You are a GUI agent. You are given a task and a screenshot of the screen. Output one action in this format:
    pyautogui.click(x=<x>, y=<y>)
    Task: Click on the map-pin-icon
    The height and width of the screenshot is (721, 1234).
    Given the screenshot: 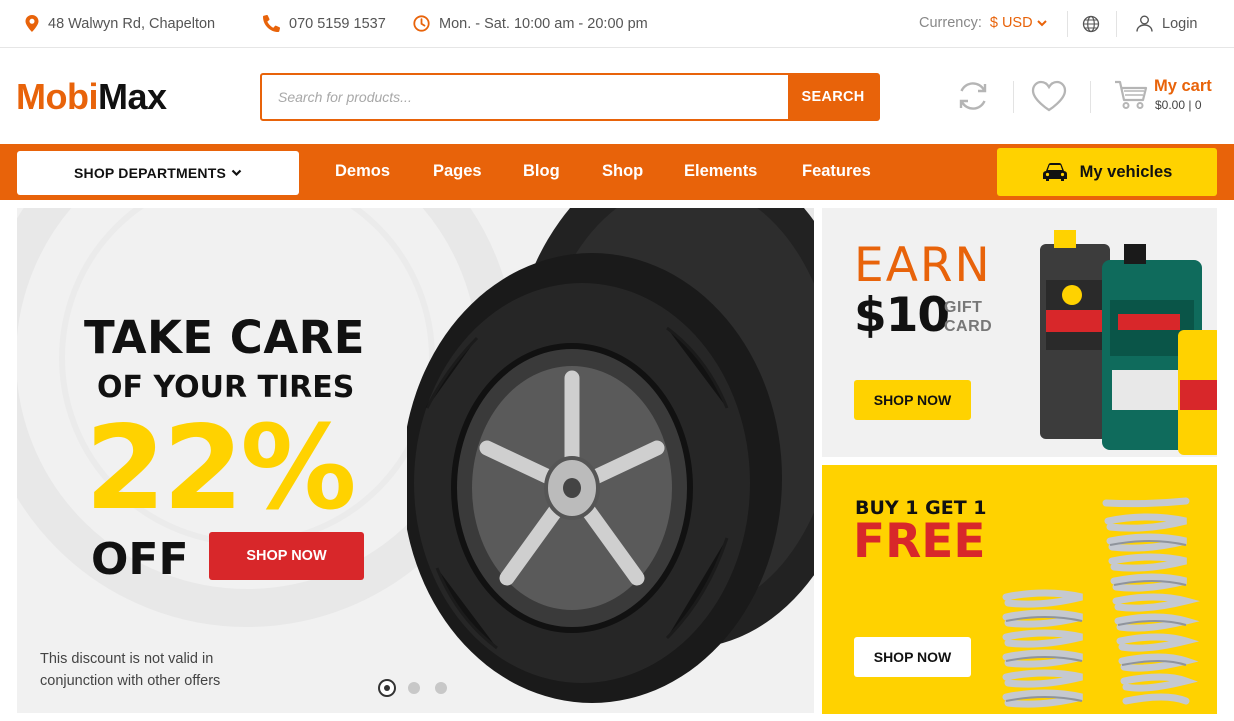 What is the action you would take?
    pyautogui.click(x=32, y=23)
    